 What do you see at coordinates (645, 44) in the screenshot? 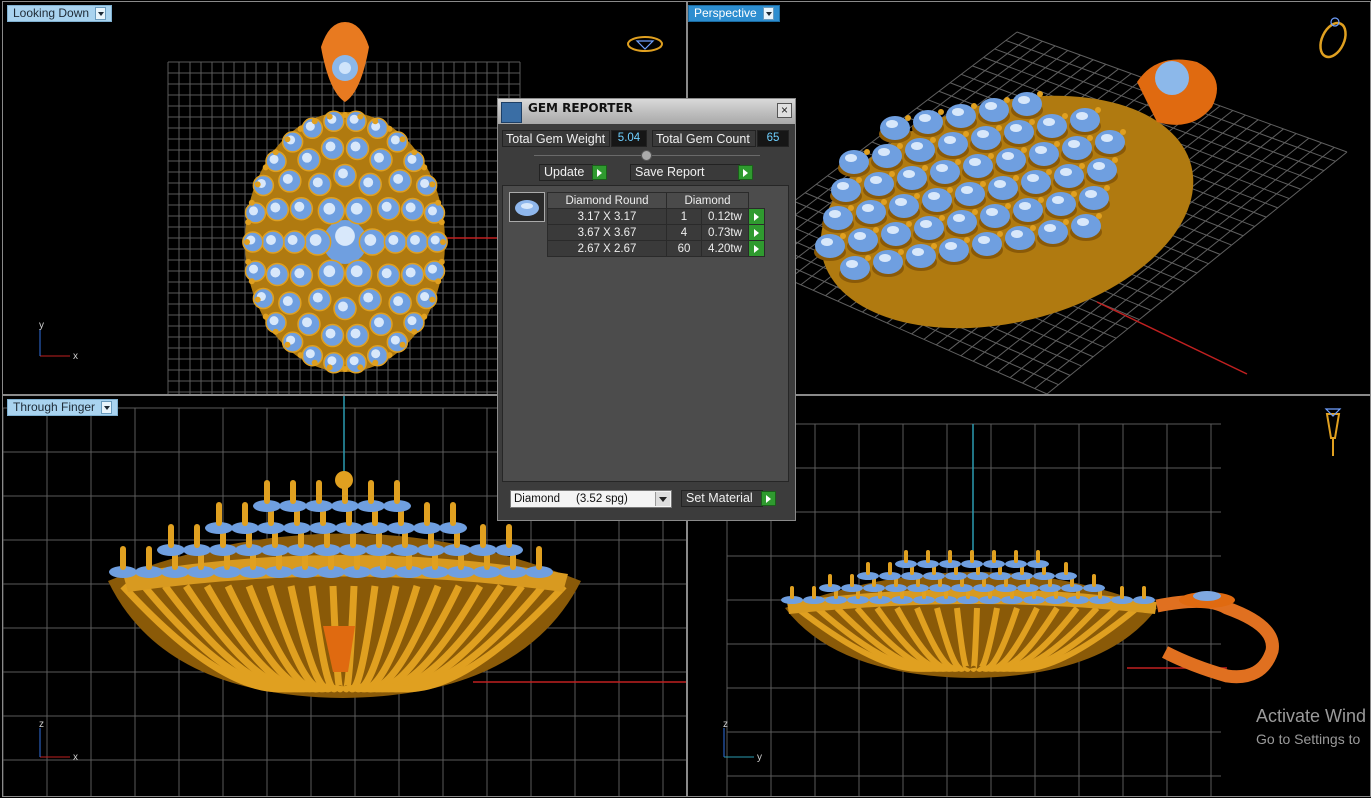
I see `ring-top-view-icon` at bounding box center [645, 44].